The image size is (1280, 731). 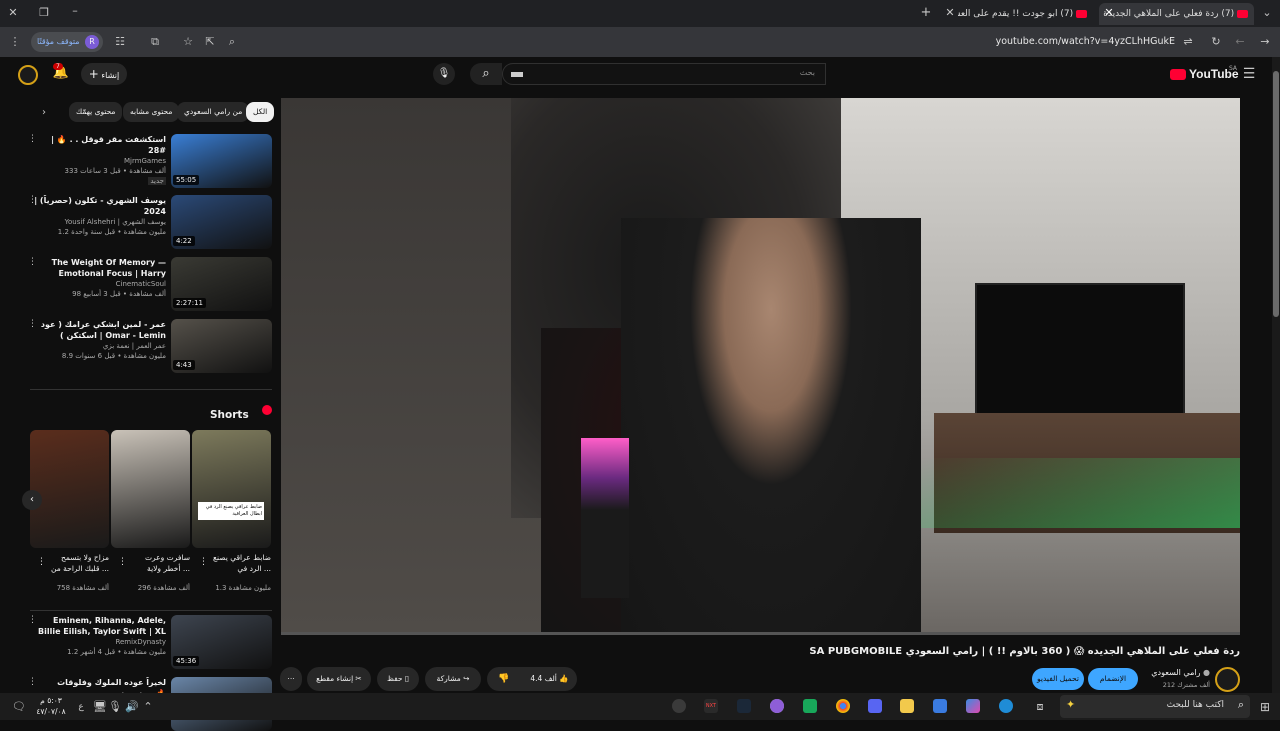 What do you see at coordinates (100, 346) in the screenshot?
I see `channel-name: عمر العمر | نعمة بزي` at bounding box center [100, 346].